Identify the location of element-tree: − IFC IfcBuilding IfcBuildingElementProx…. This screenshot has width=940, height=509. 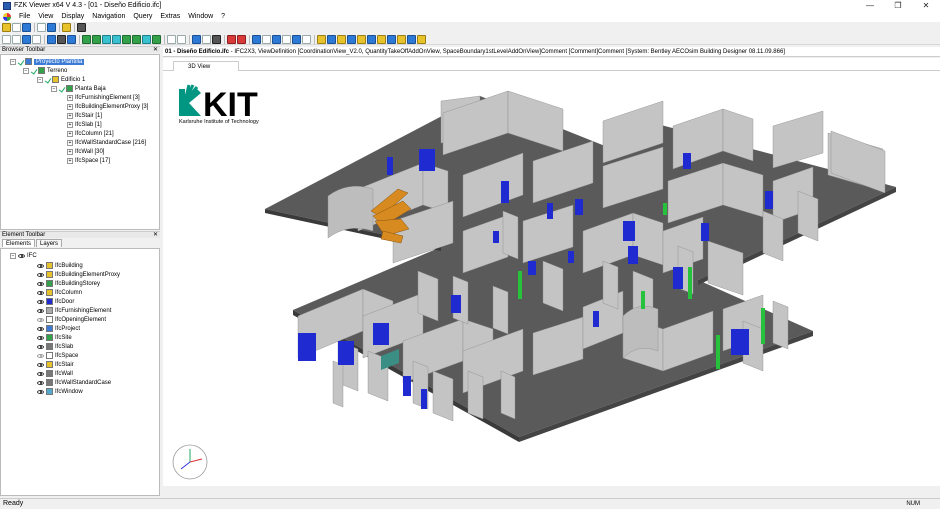
(80, 372).